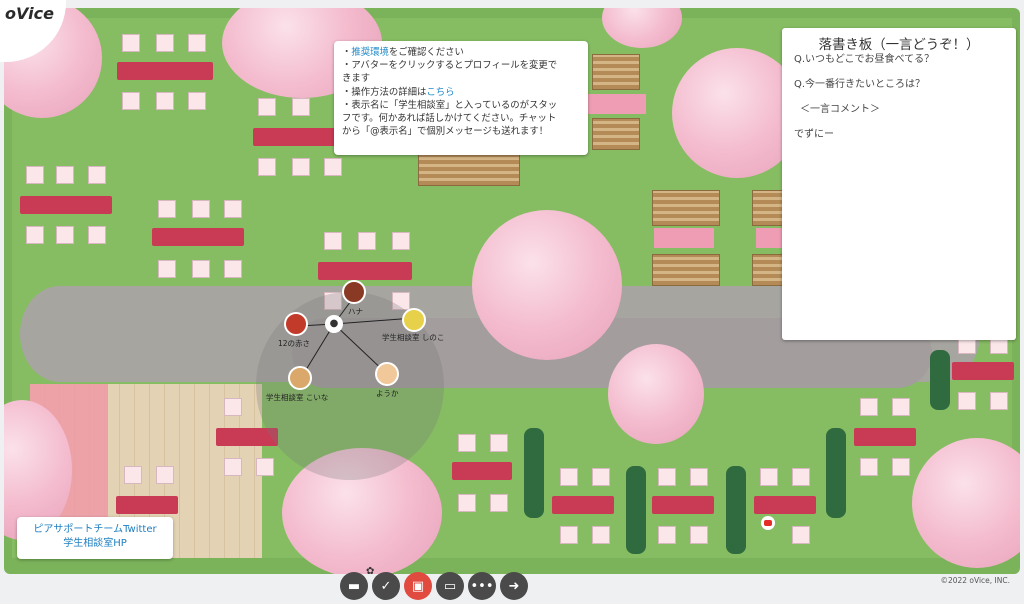  Describe the element at coordinates (370, 52) in the screenshot. I see `recommended-env-link: 推奨環境` at that location.